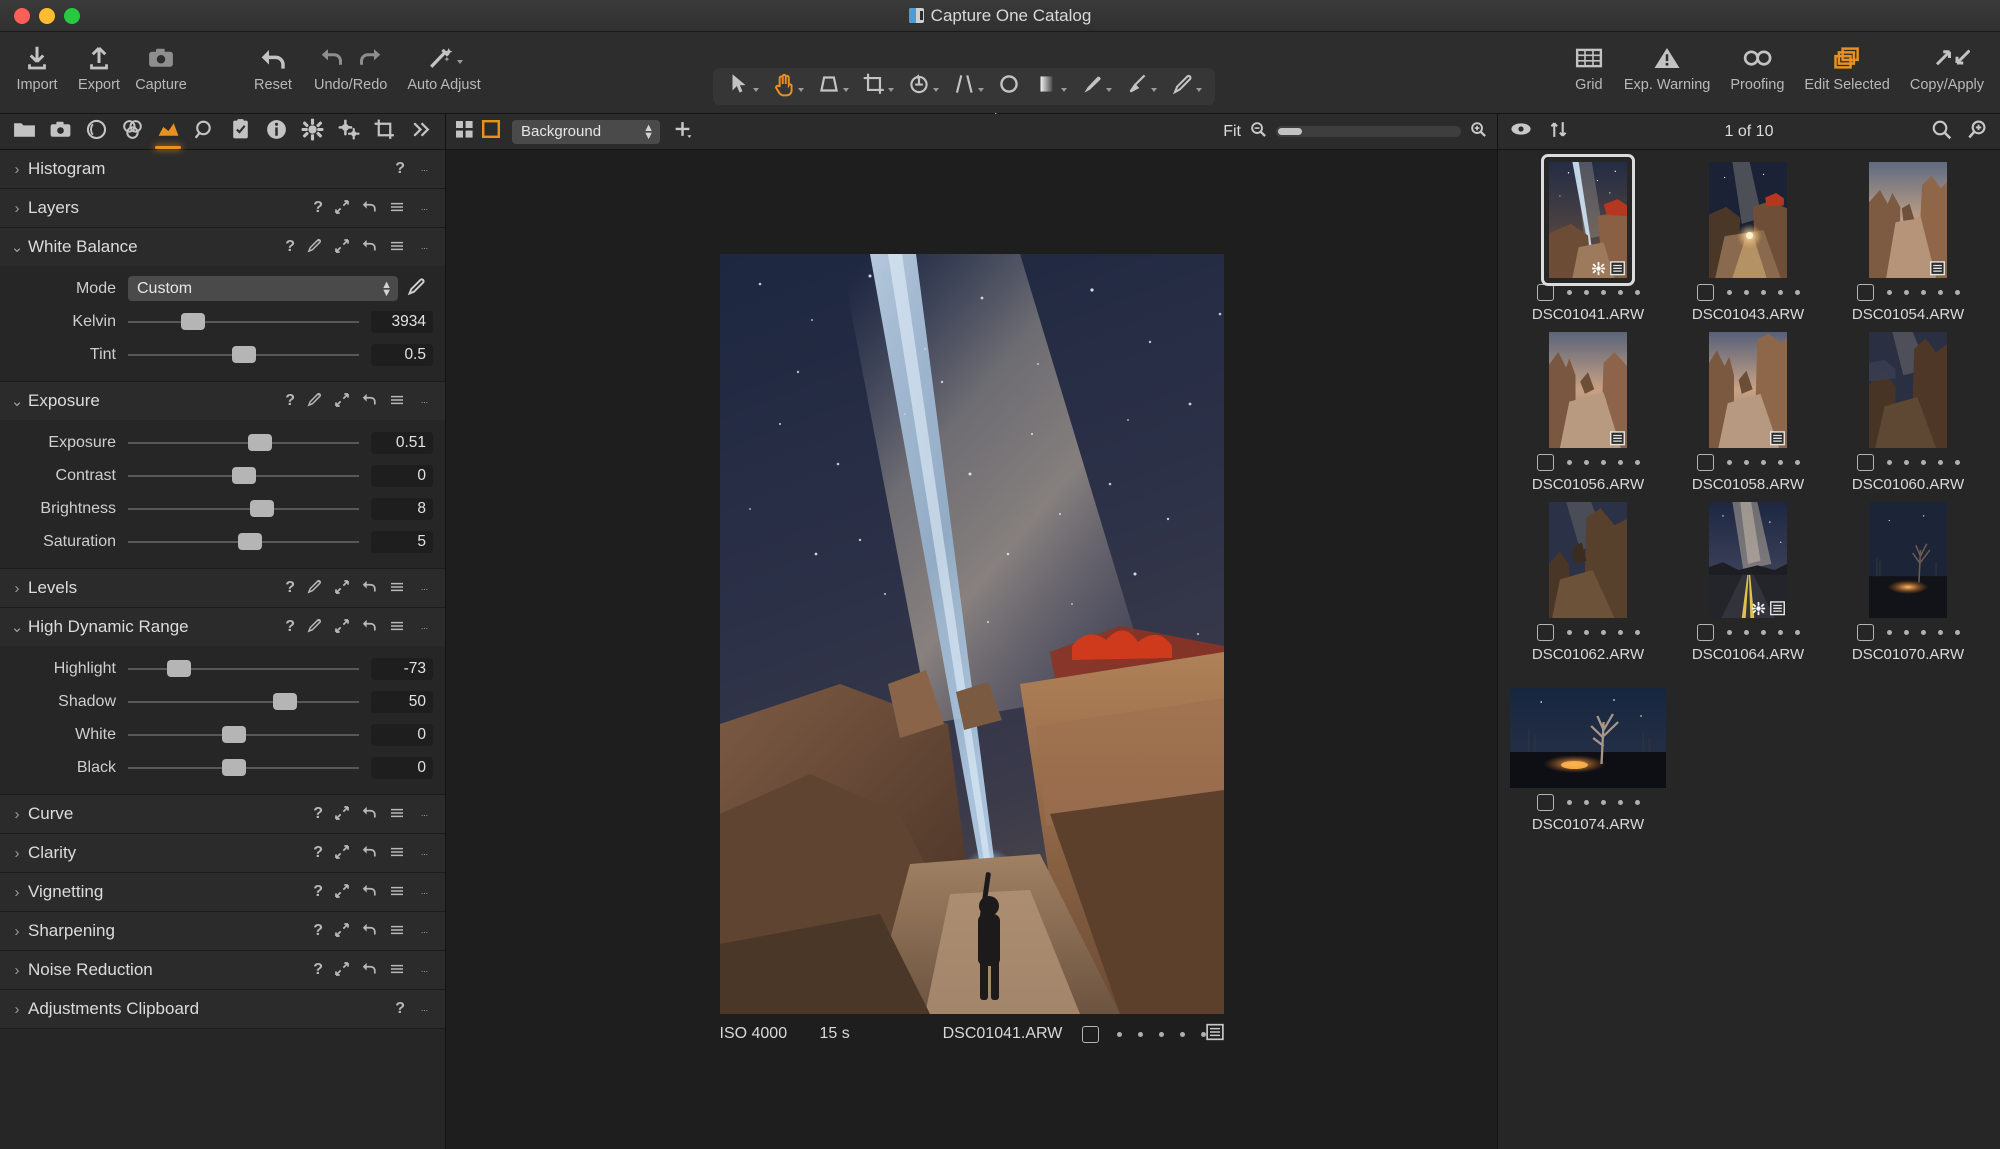 The height and width of the screenshot is (1149, 2000). Describe the element at coordinates (60, 131) in the screenshot. I see `tool-tab-capture-camera` at that location.